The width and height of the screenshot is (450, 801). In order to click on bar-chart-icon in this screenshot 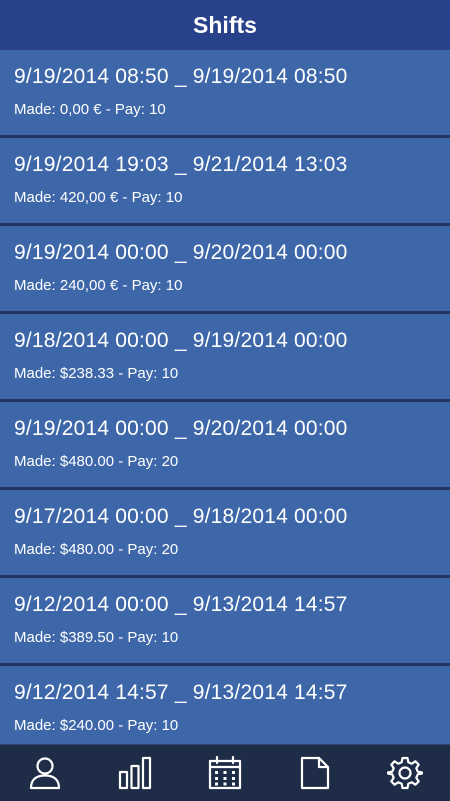, I will do `click(135, 773)`.